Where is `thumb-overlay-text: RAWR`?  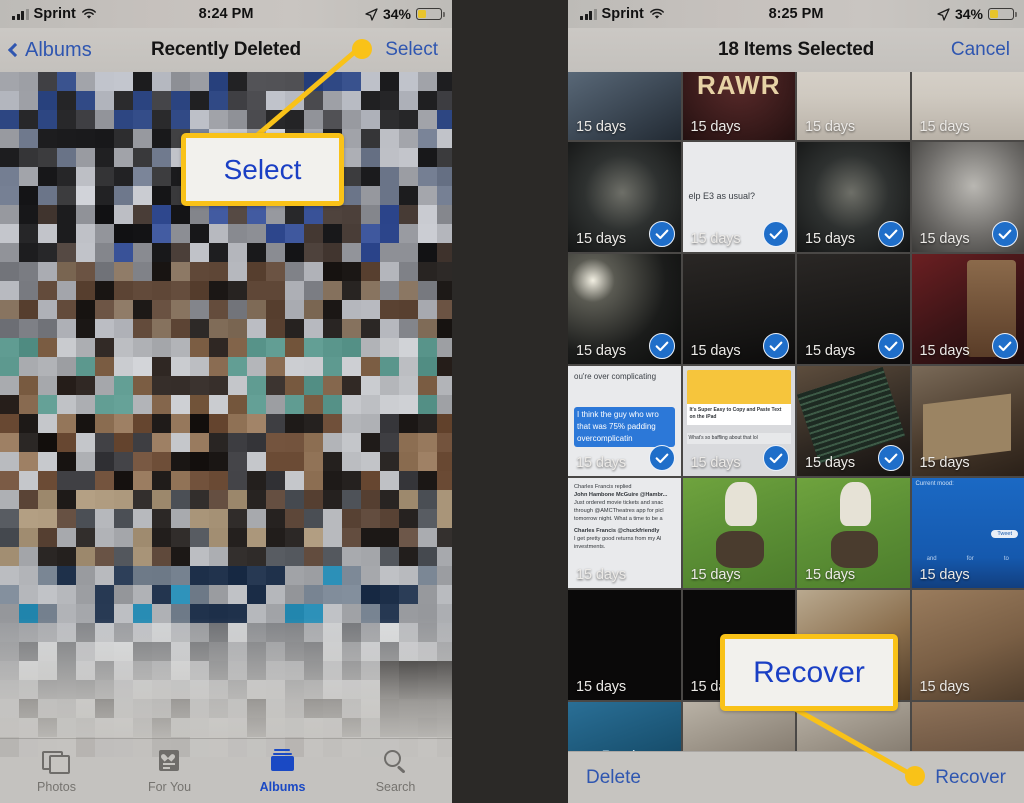
thumb-overlay-text: RAWR is located at coordinates (739, 86).